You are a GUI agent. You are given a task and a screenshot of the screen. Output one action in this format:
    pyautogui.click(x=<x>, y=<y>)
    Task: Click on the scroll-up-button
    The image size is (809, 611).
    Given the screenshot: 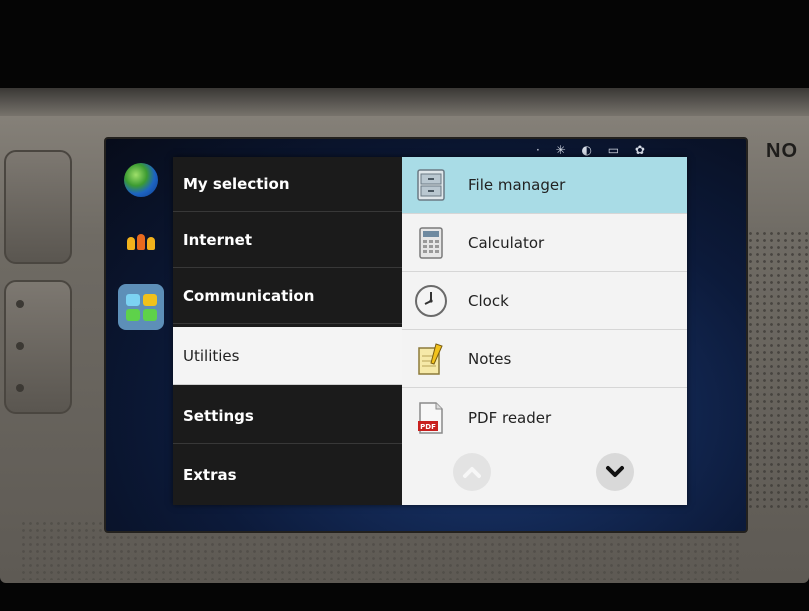 What is the action you would take?
    pyautogui.click(x=472, y=472)
    